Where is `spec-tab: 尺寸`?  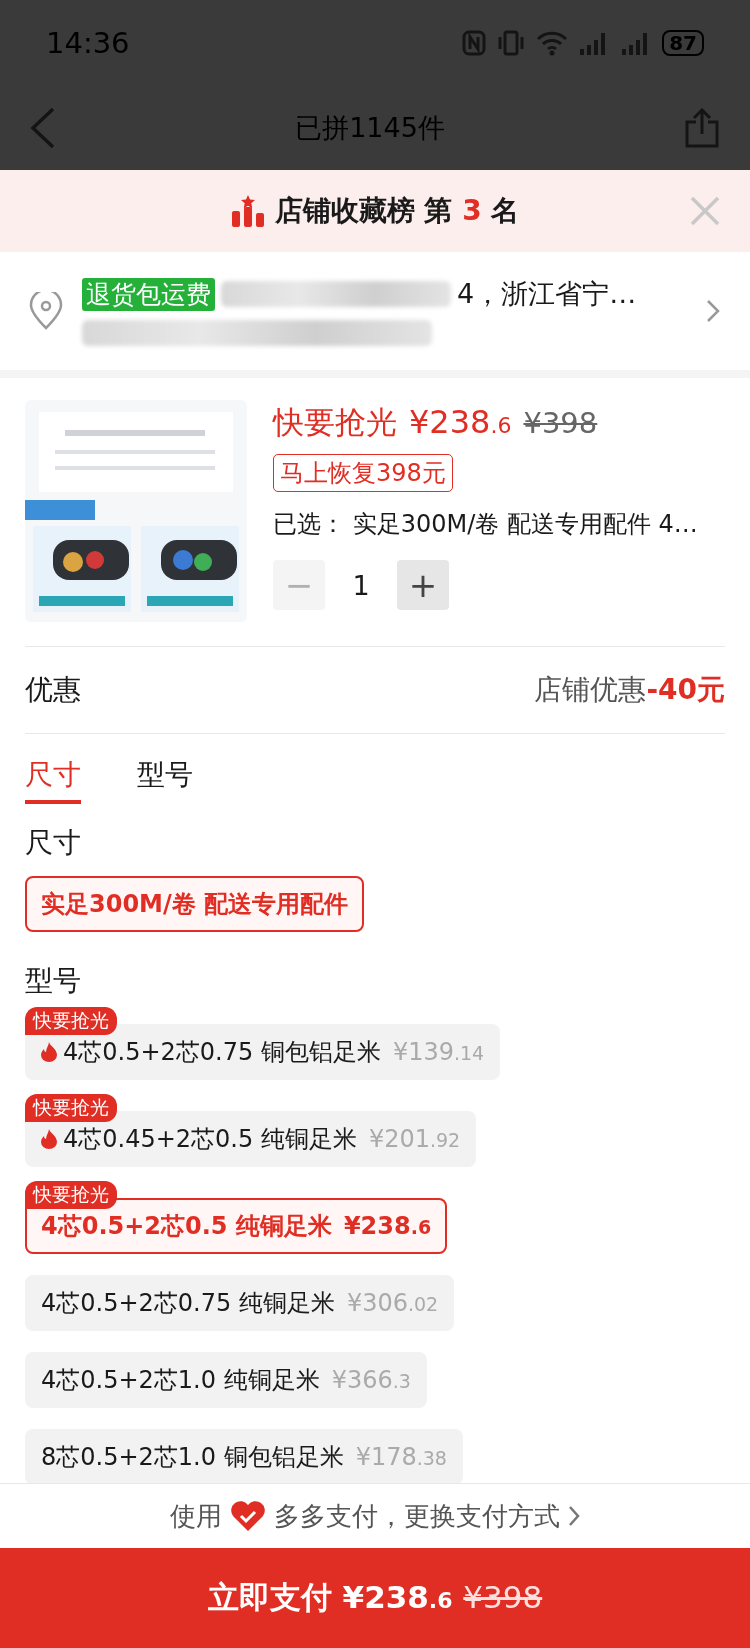
spec-tab: 尺寸 is located at coordinates (53, 780).